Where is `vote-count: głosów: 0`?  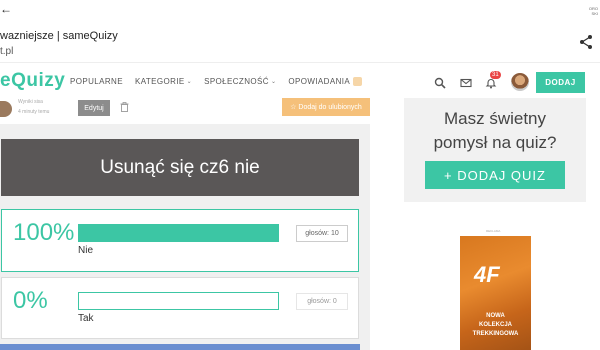 vote-count: głosów: 0 is located at coordinates (322, 301).